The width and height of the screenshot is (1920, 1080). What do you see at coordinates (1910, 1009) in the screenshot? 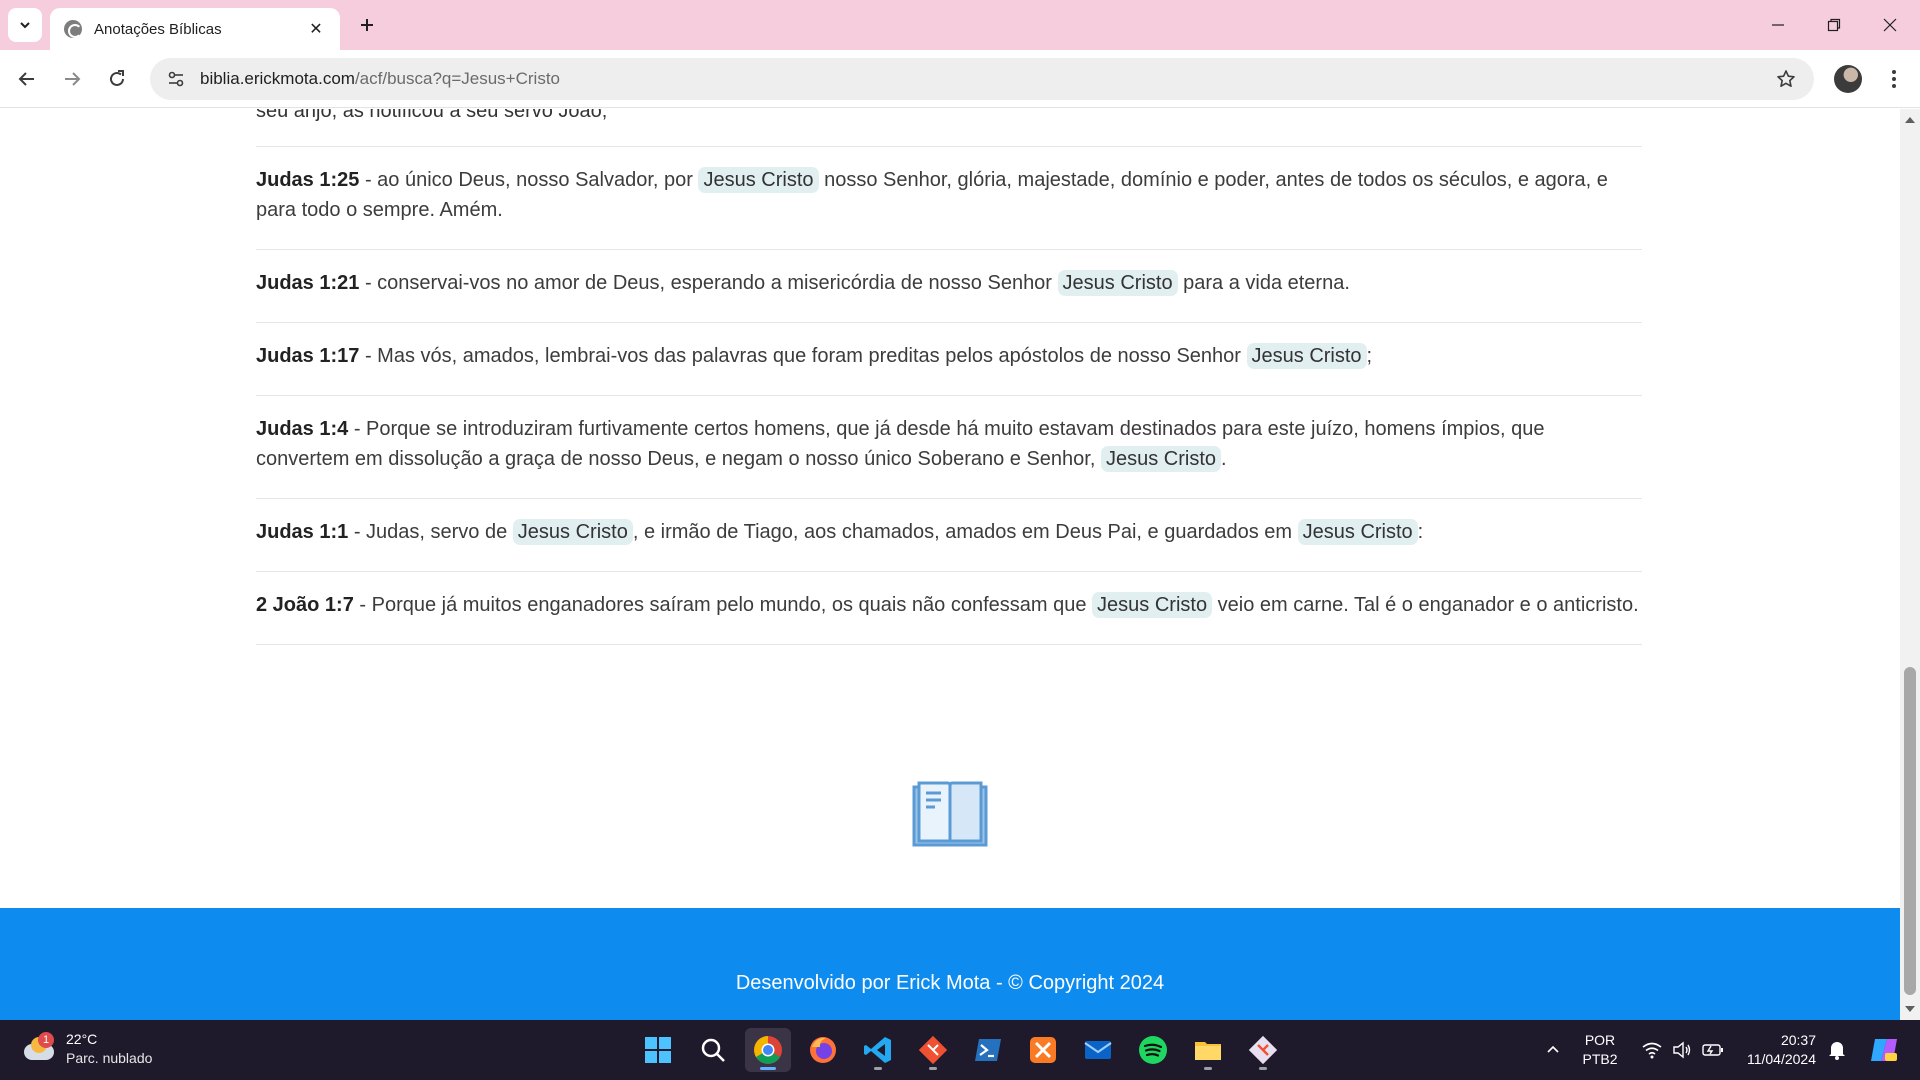
I see `scroll-down-icon` at bounding box center [1910, 1009].